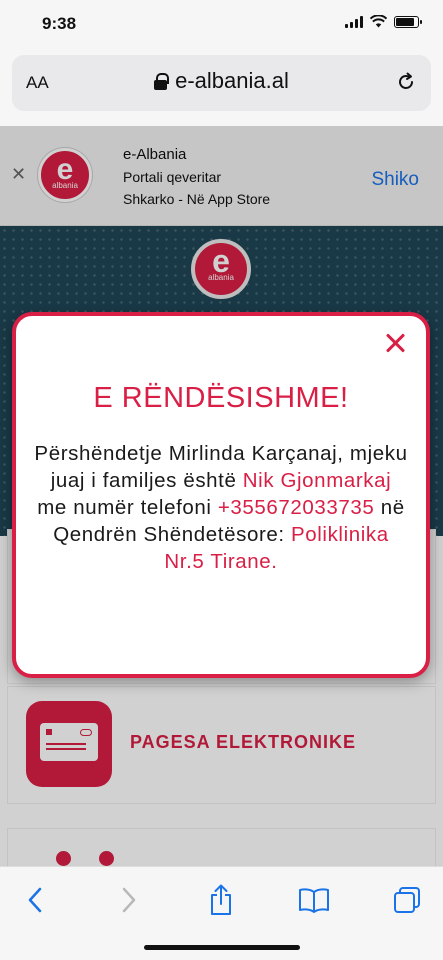 The width and height of the screenshot is (443, 960). I want to click on share-button, so click(221, 900).